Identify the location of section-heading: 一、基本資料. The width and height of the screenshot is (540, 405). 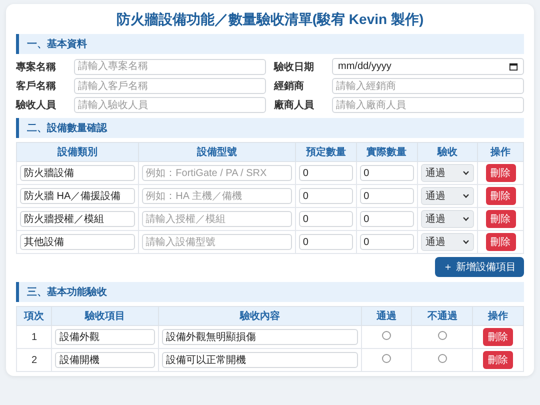
(270, 44).